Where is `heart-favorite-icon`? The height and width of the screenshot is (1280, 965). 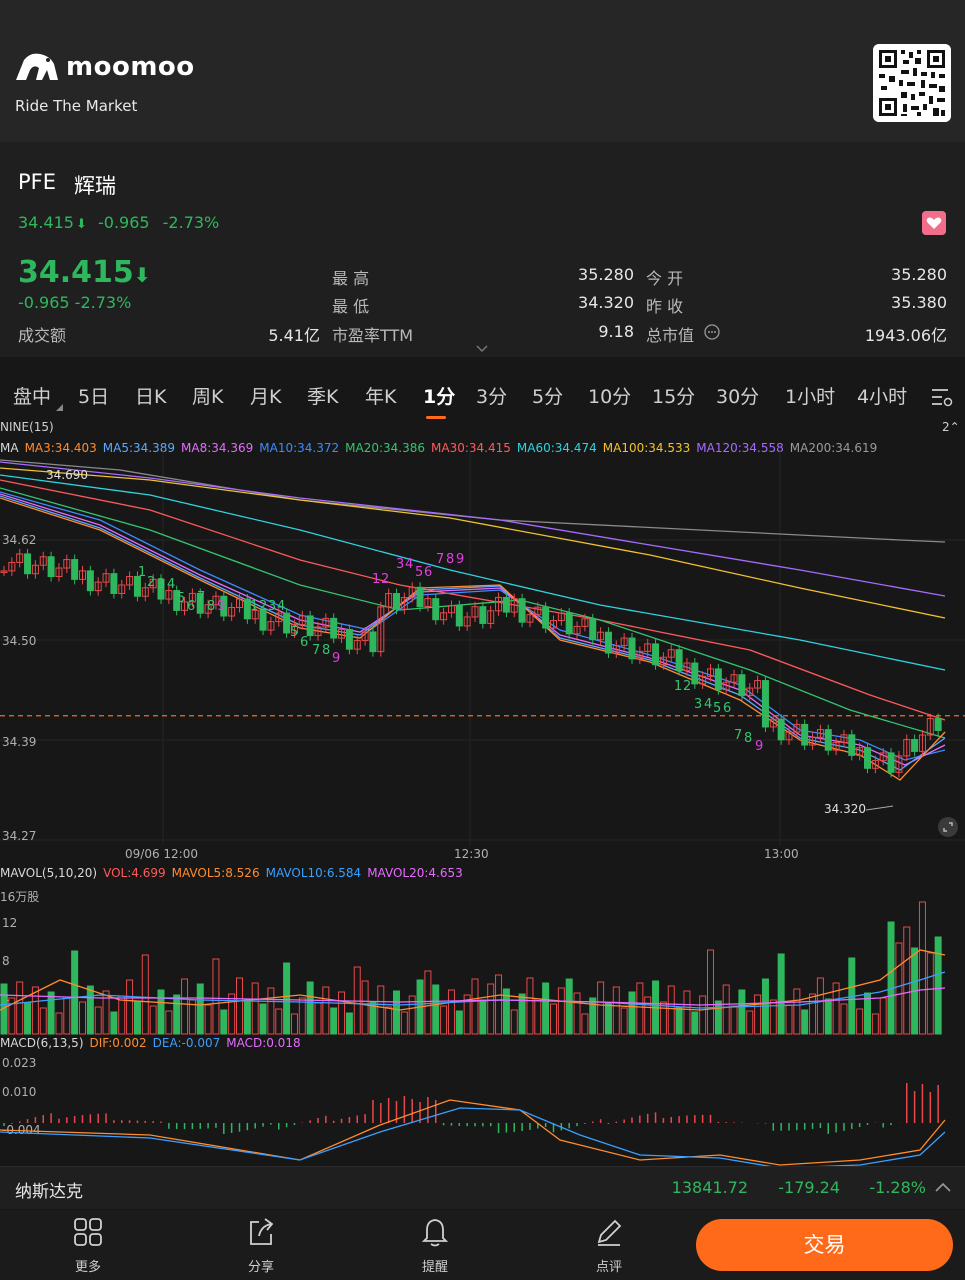
heart-favorite-icon is located at coordinates (934, 223).